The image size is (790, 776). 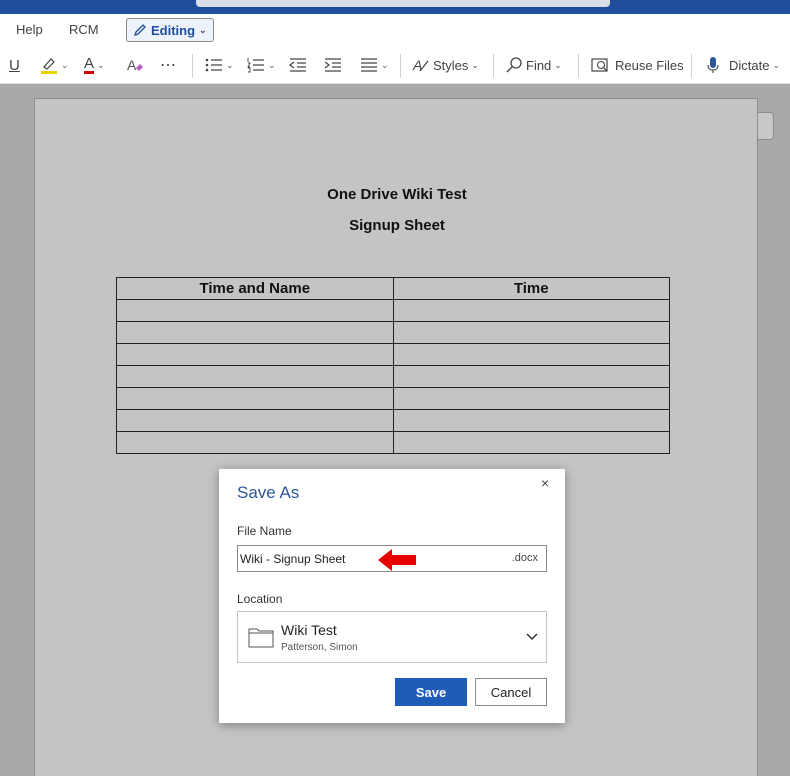 What do you see at coordinates (524, 558) in the screenshot?
I see `file-extension: .docx` at bounding box center [524, 558].